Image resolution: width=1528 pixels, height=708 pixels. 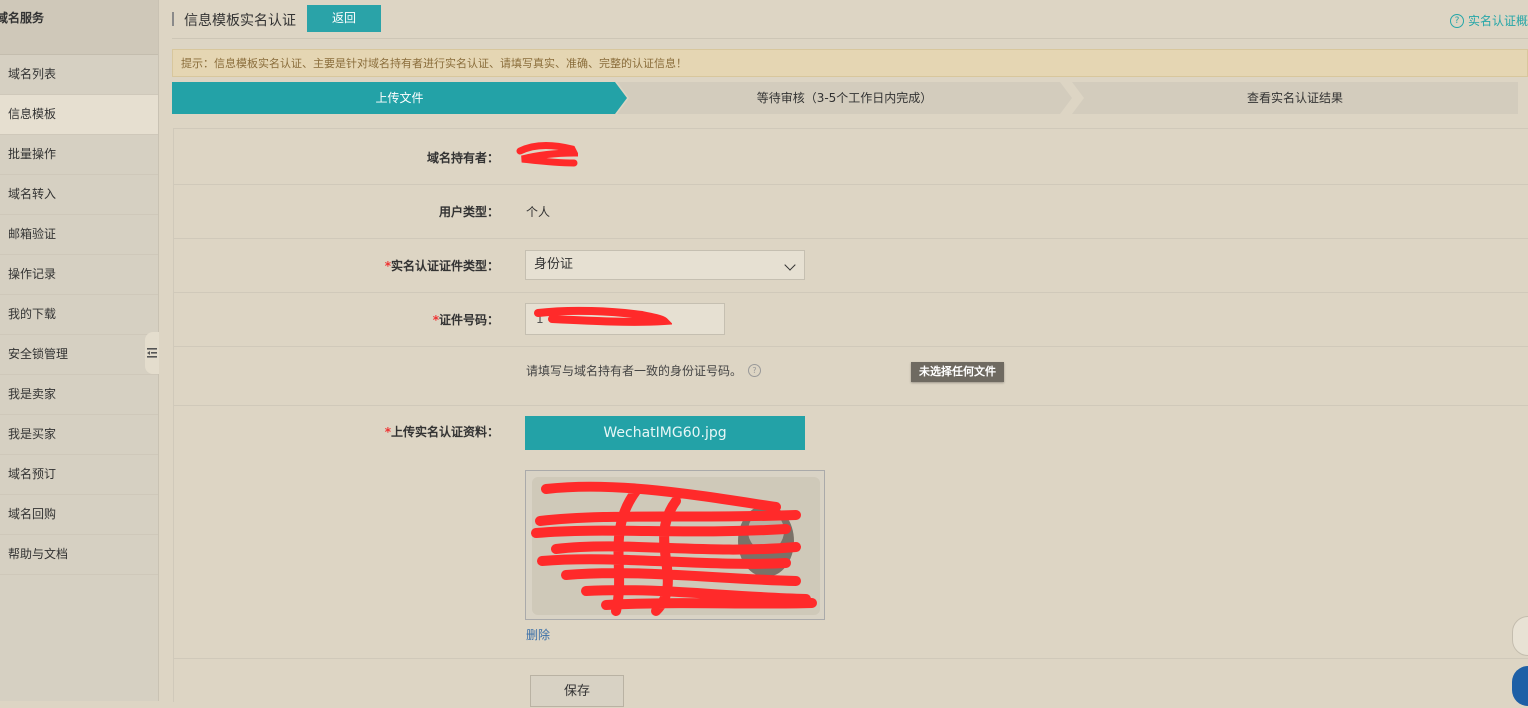 What do you see at coordinates (79, 195) in the screenshot?
I see `sidebar-item-transfer-in: 域名转入` at bounding box center [79, 195].